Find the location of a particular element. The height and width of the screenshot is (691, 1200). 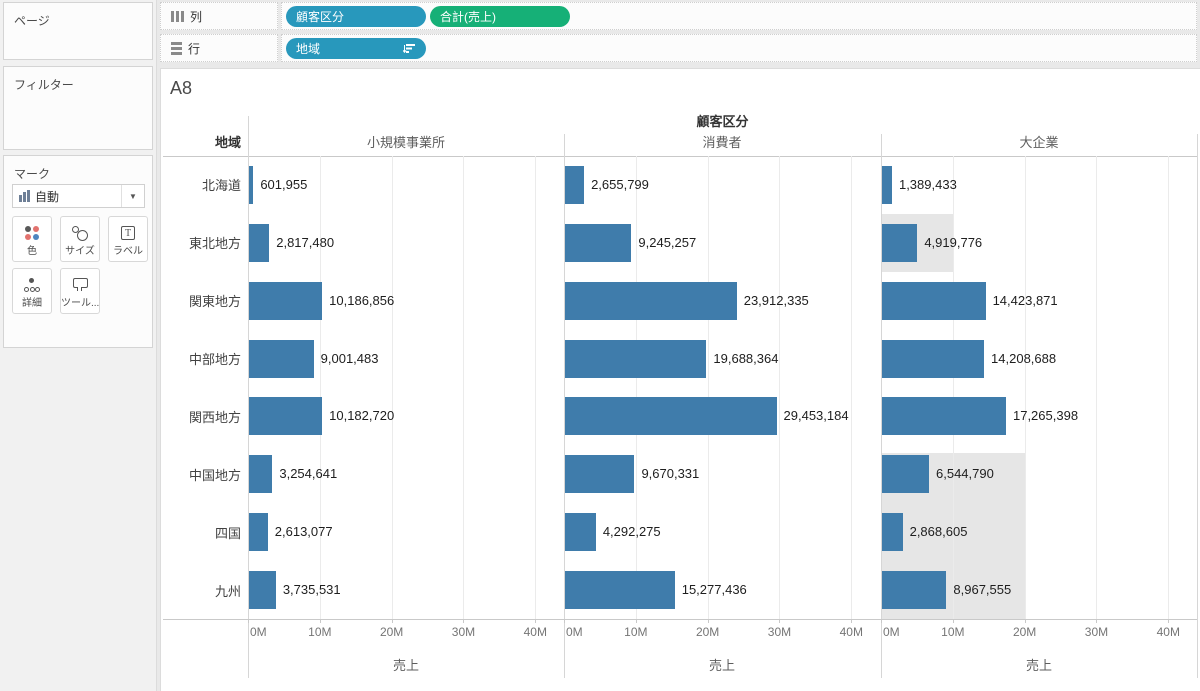

size-icon is located at coordinates (80, 233).